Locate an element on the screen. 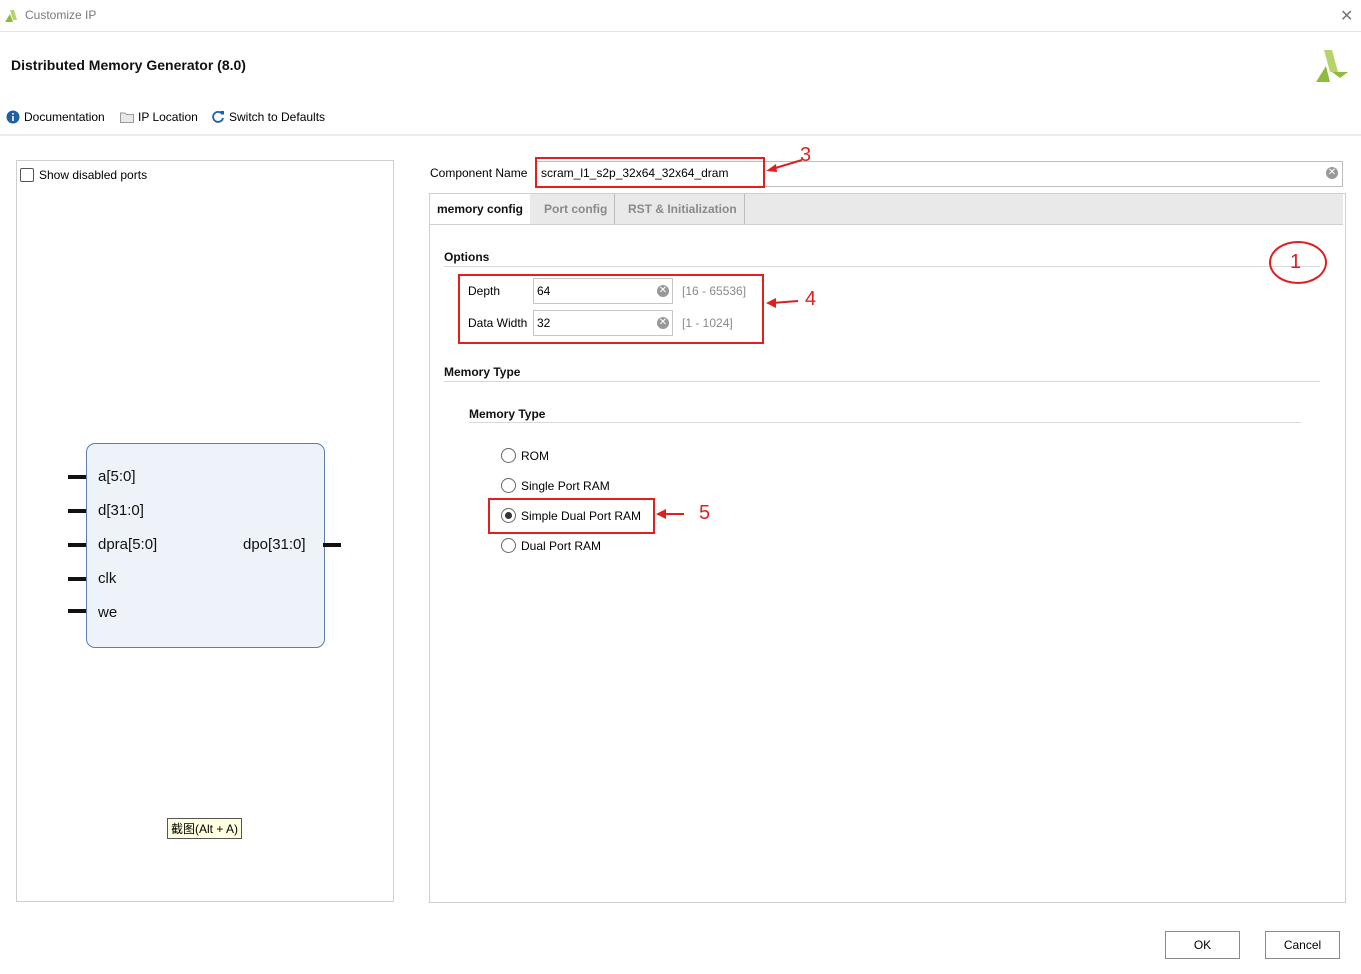  folder-icon is located at coordinates (127, 117).